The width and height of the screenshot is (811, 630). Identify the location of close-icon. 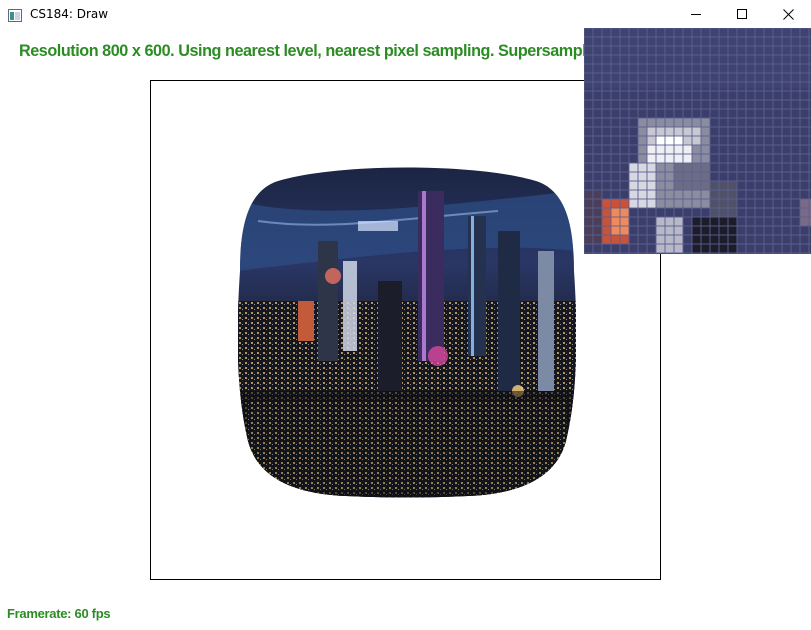
(788, 14).